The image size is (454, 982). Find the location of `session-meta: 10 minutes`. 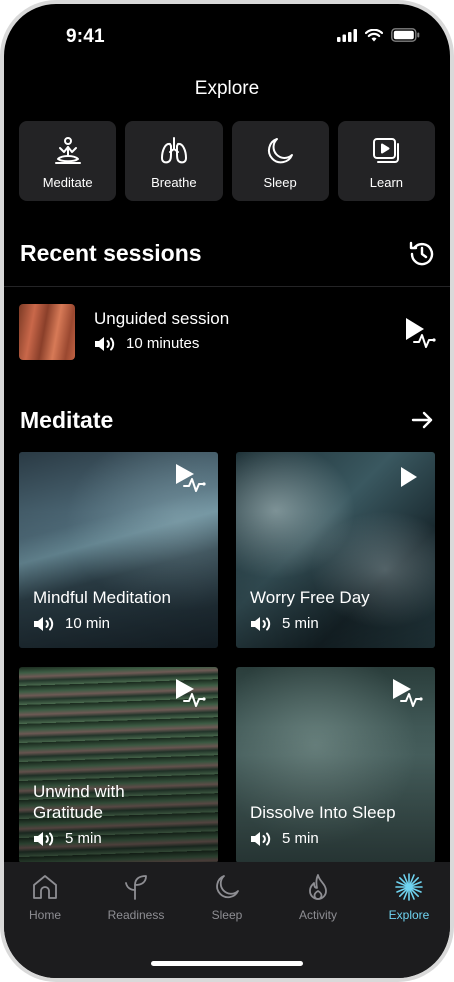

session-meta: 10 minutes is located at coordinates (146, 343).